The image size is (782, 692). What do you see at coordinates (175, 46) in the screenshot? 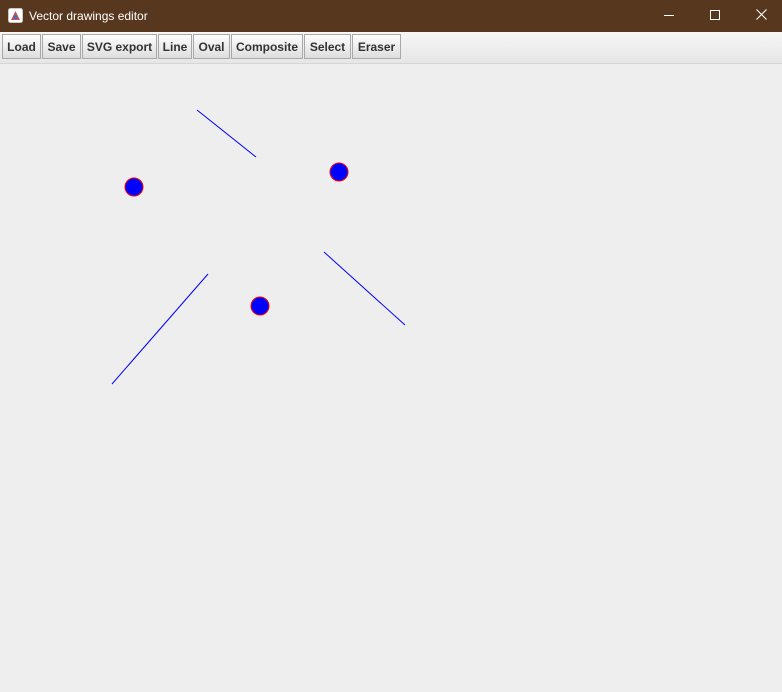
I see `line-tool-button: Line` at bounding box center [175, 46].